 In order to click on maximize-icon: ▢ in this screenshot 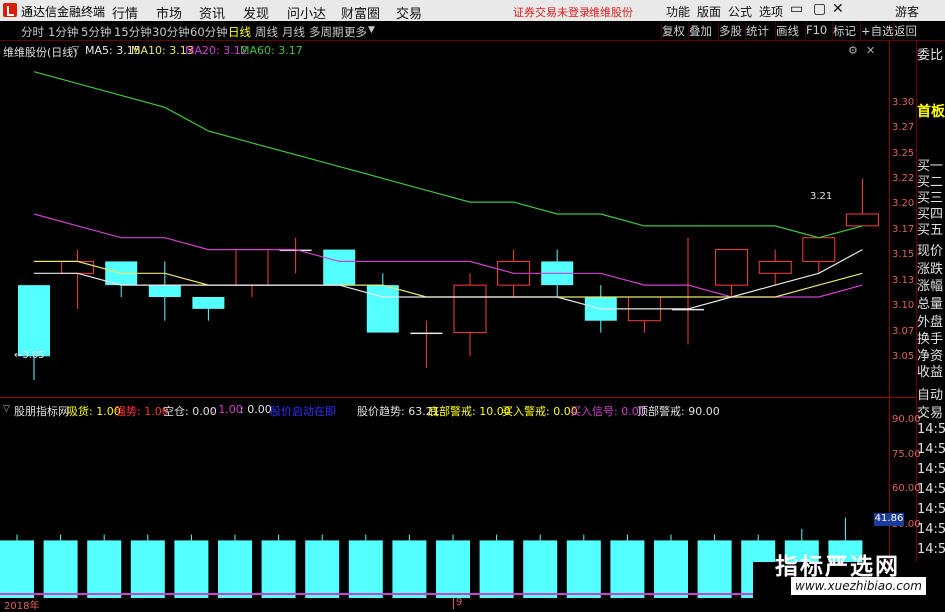, I will do `click(819, 9)`.